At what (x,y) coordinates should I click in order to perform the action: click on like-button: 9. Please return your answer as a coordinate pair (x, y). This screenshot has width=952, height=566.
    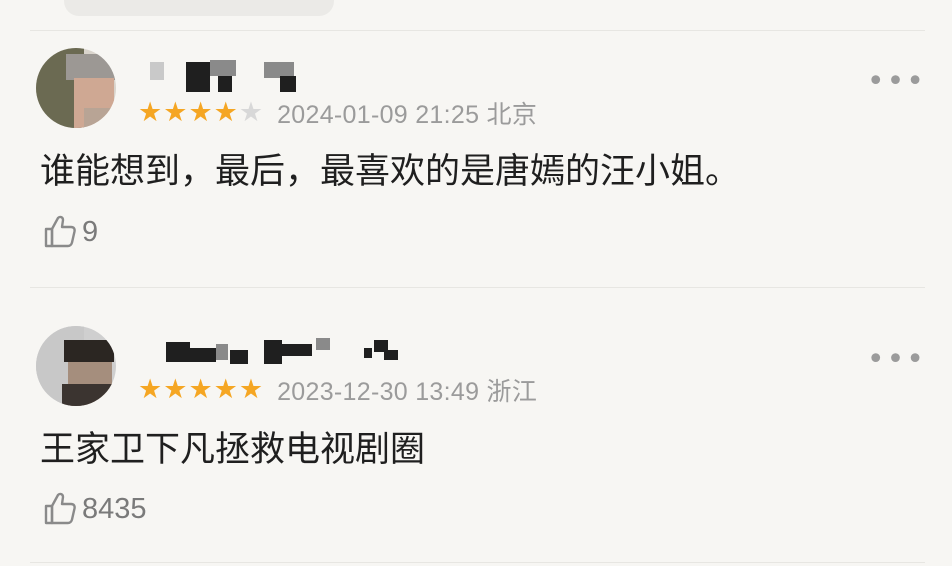
    Looking at the image, I should click on (70, 232).